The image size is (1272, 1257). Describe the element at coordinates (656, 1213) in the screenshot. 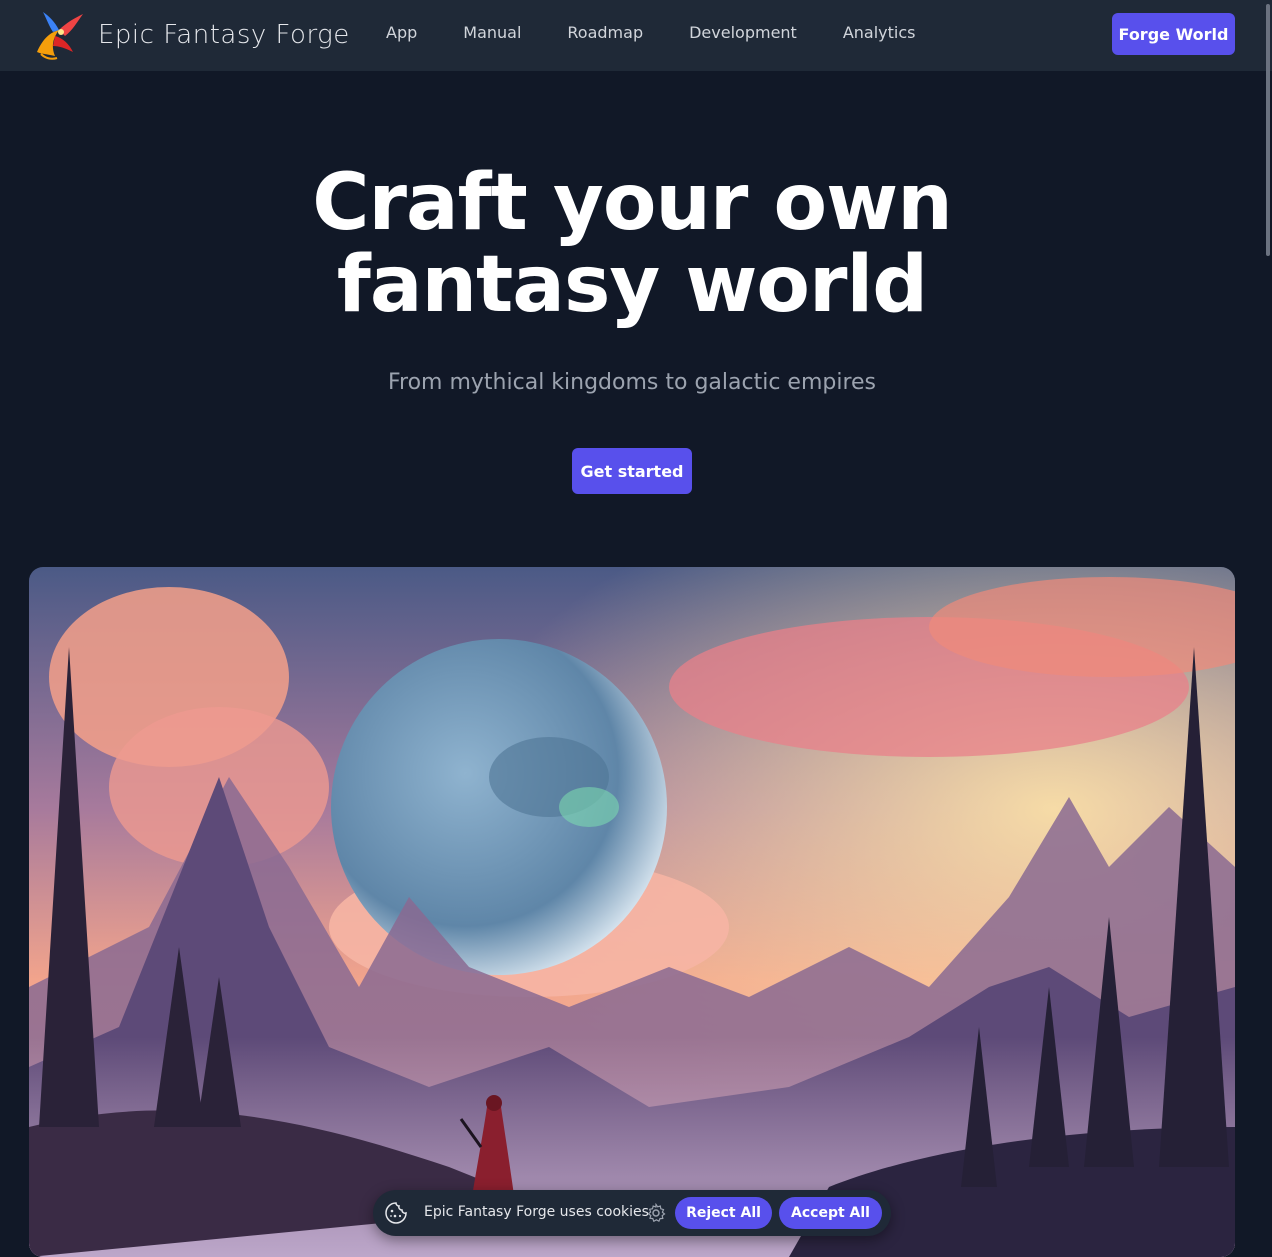

I see `gear-icon` at that location.